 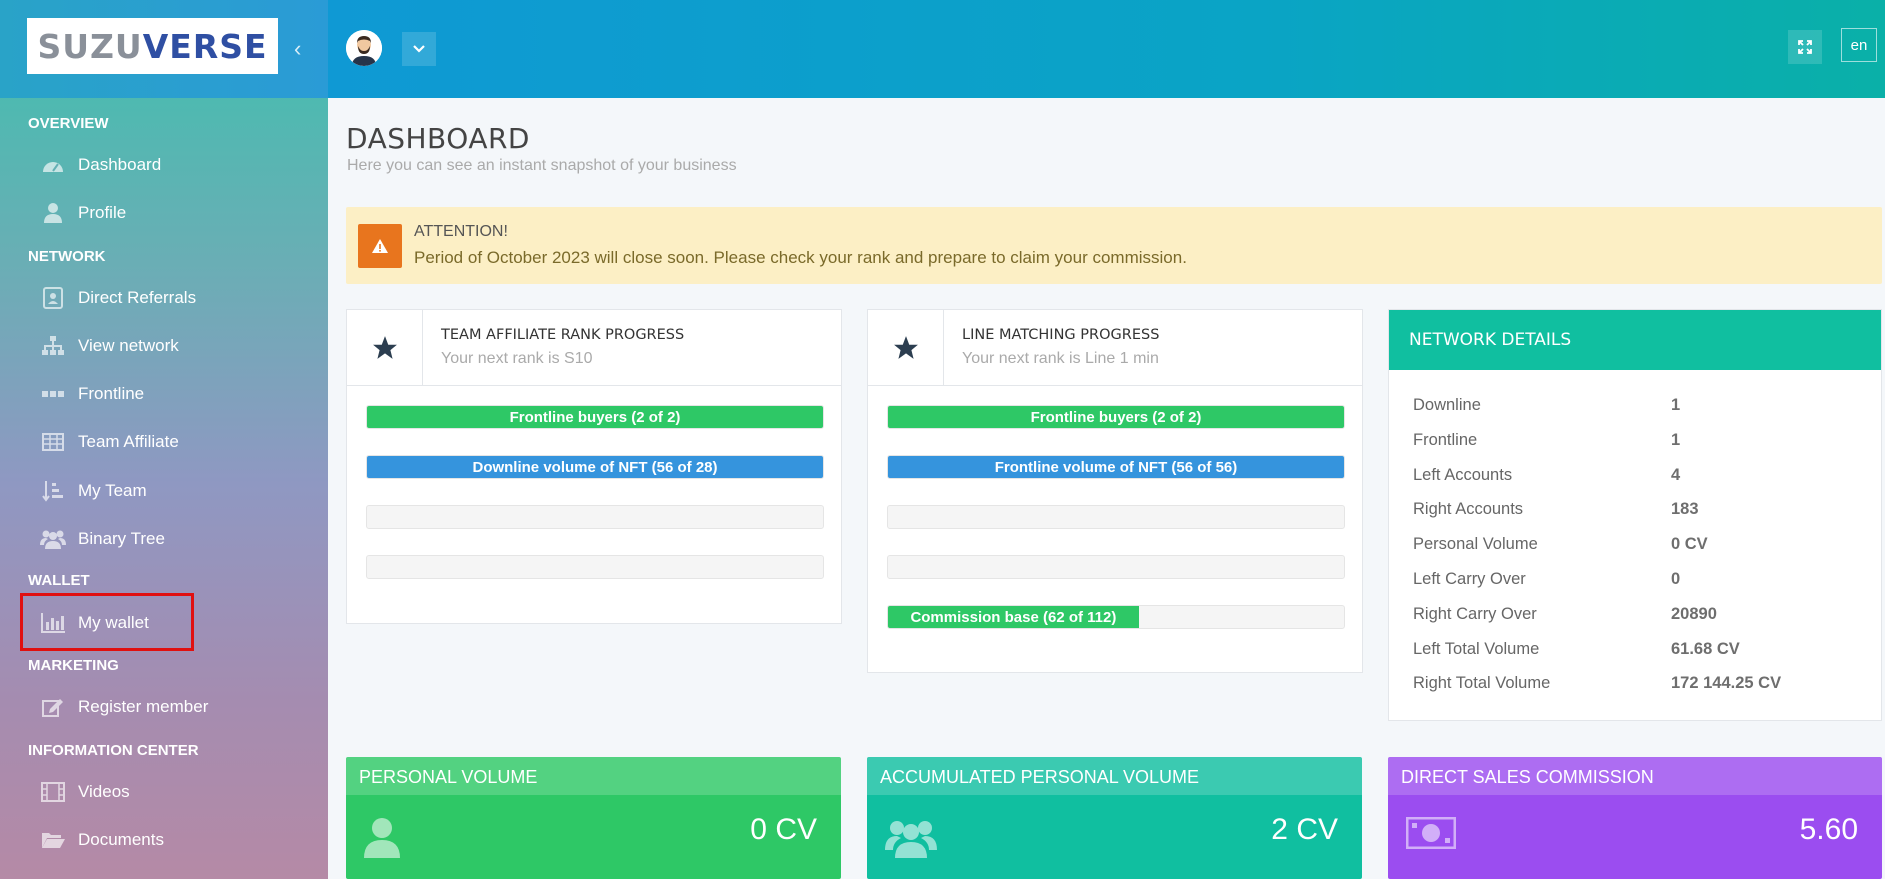 What do you see at coordinates (1468, 509) in the screenshot?
I see `network-label: Right Accounts` at bounding box center [1468, 509].